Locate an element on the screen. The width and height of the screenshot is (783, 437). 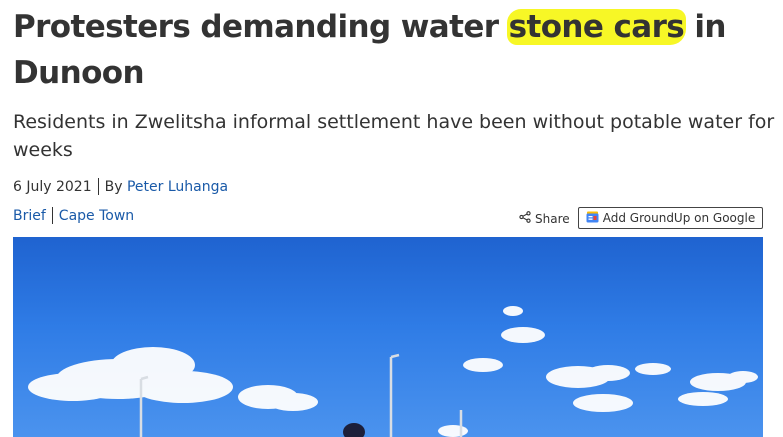
share-icon is located at coordinates (525, 218).